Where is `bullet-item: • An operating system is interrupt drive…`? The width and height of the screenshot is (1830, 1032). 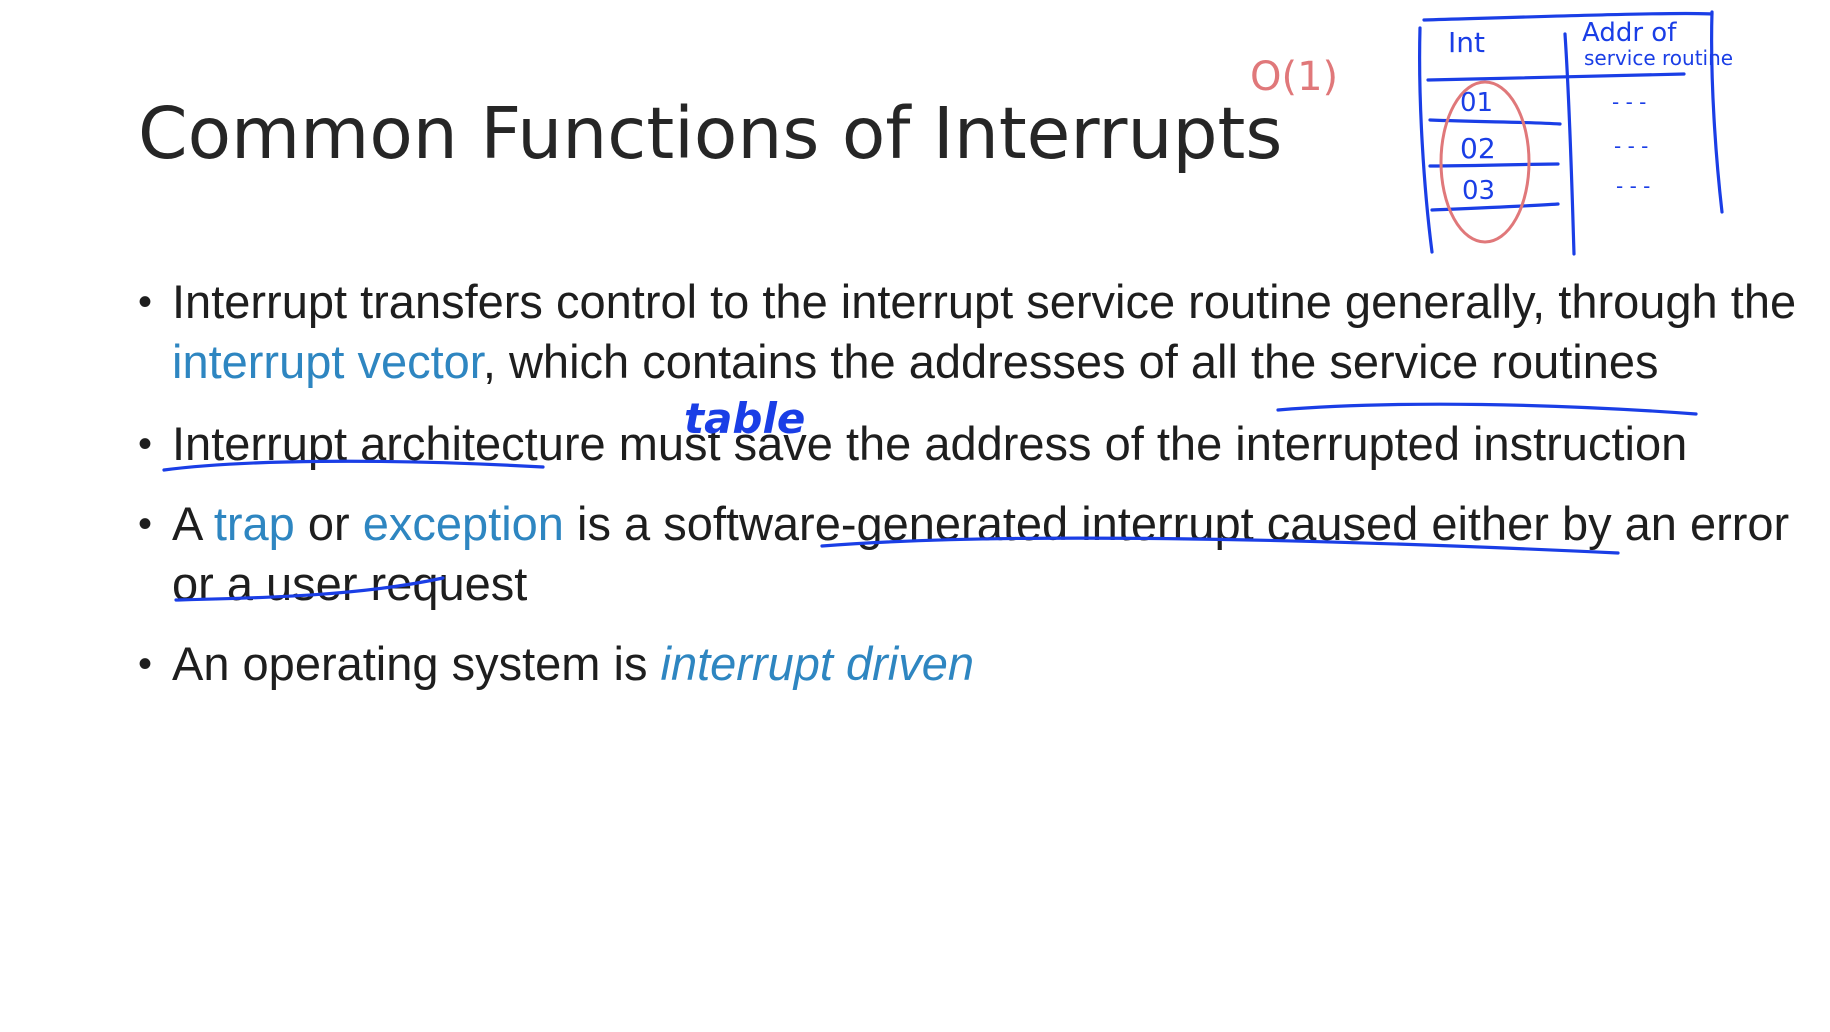 bullet-item: • An operating system is interrupt drive… is located at coordinates (972, 664).